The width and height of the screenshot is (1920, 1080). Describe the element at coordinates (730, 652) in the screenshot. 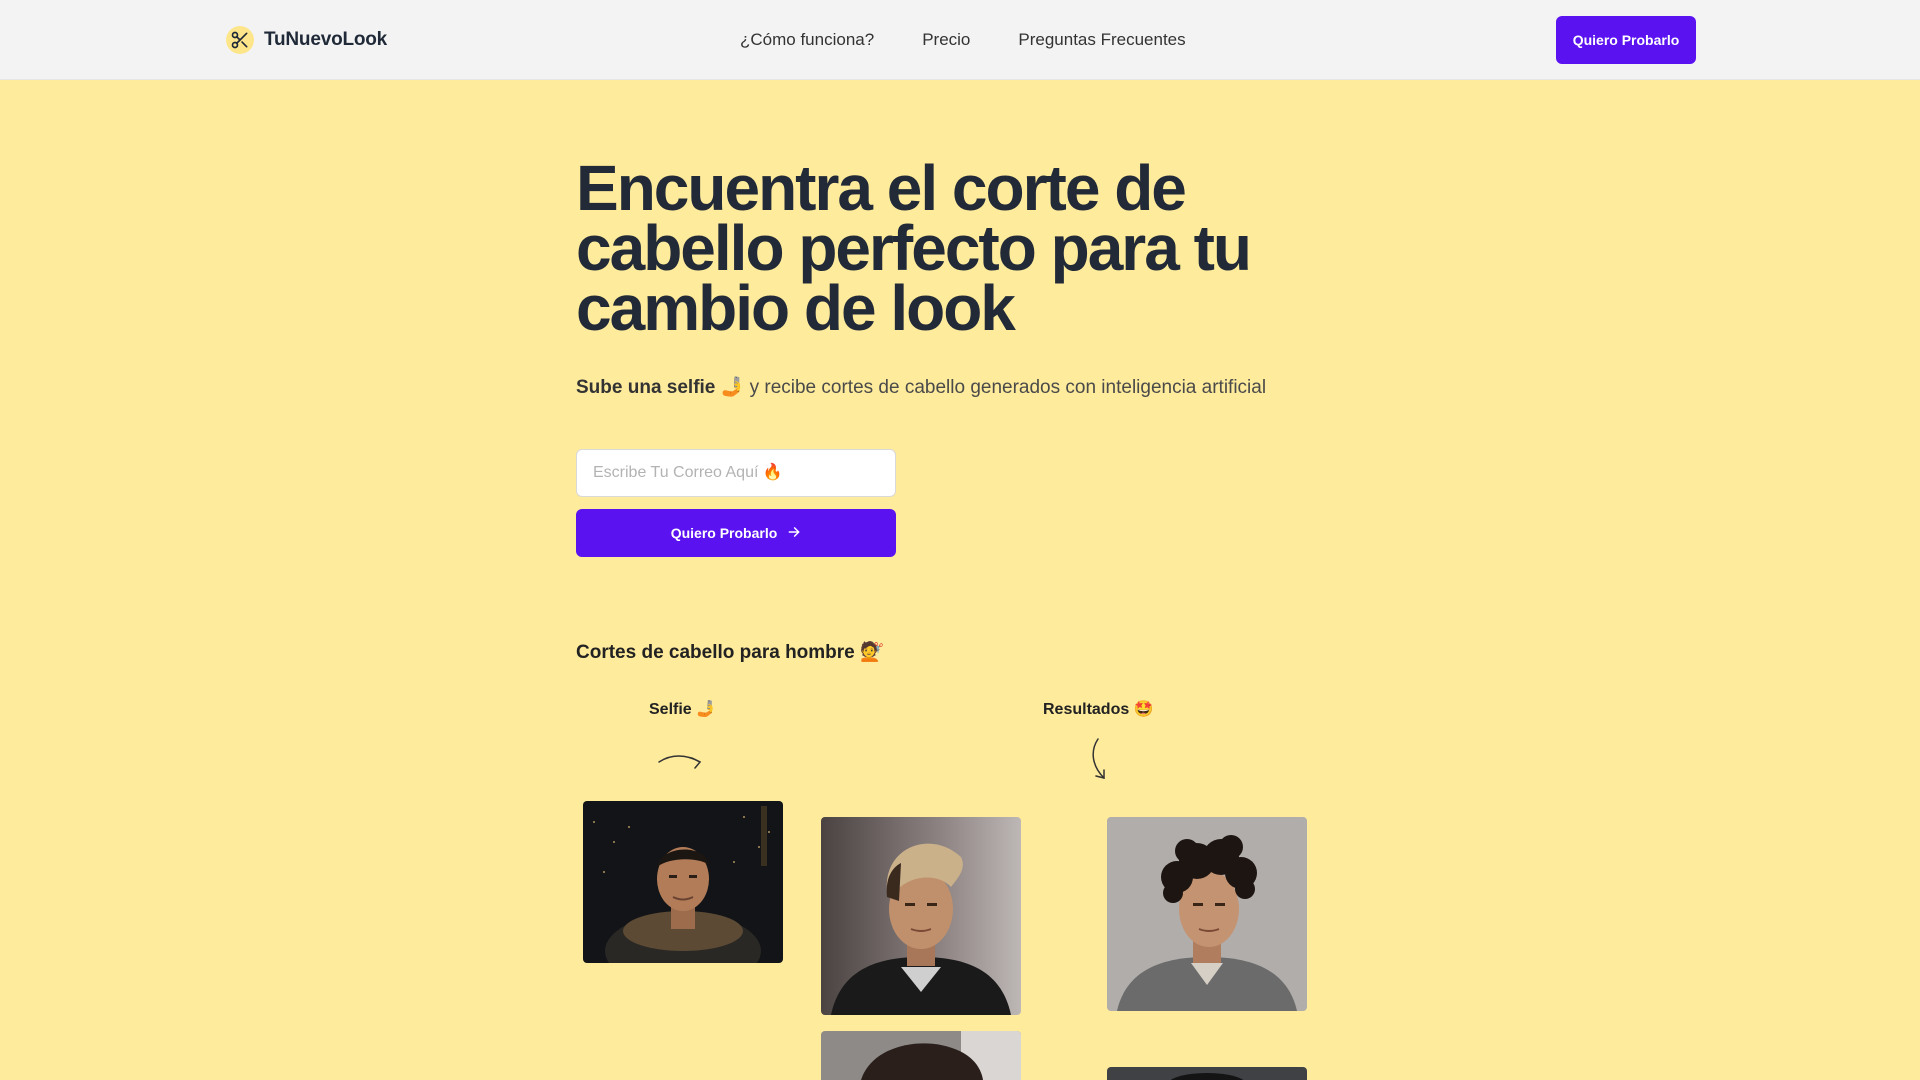

I see `examples-section-title: Cortes de cabello para hombre 💇` at that location.